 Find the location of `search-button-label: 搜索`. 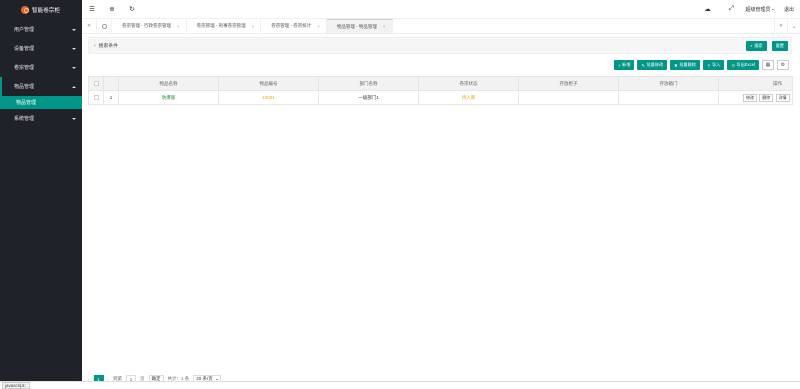

search-button-label: 搜索 is located at coordinates (758, 45).